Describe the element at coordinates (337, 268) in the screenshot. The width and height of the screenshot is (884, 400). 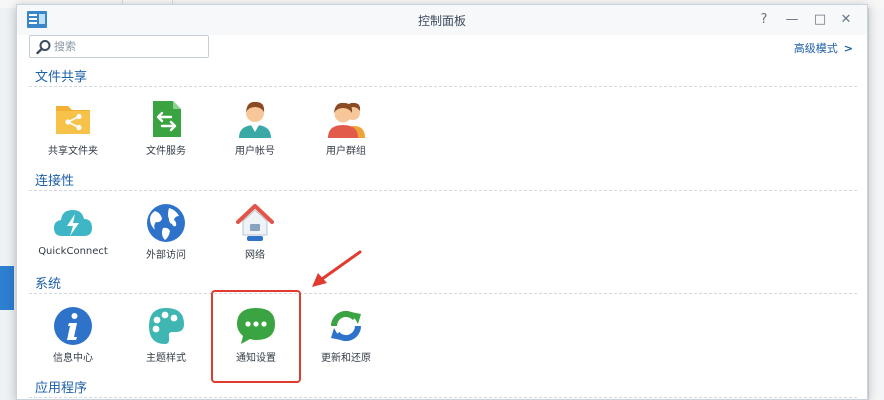
I see `annotation-arrow` at that location.